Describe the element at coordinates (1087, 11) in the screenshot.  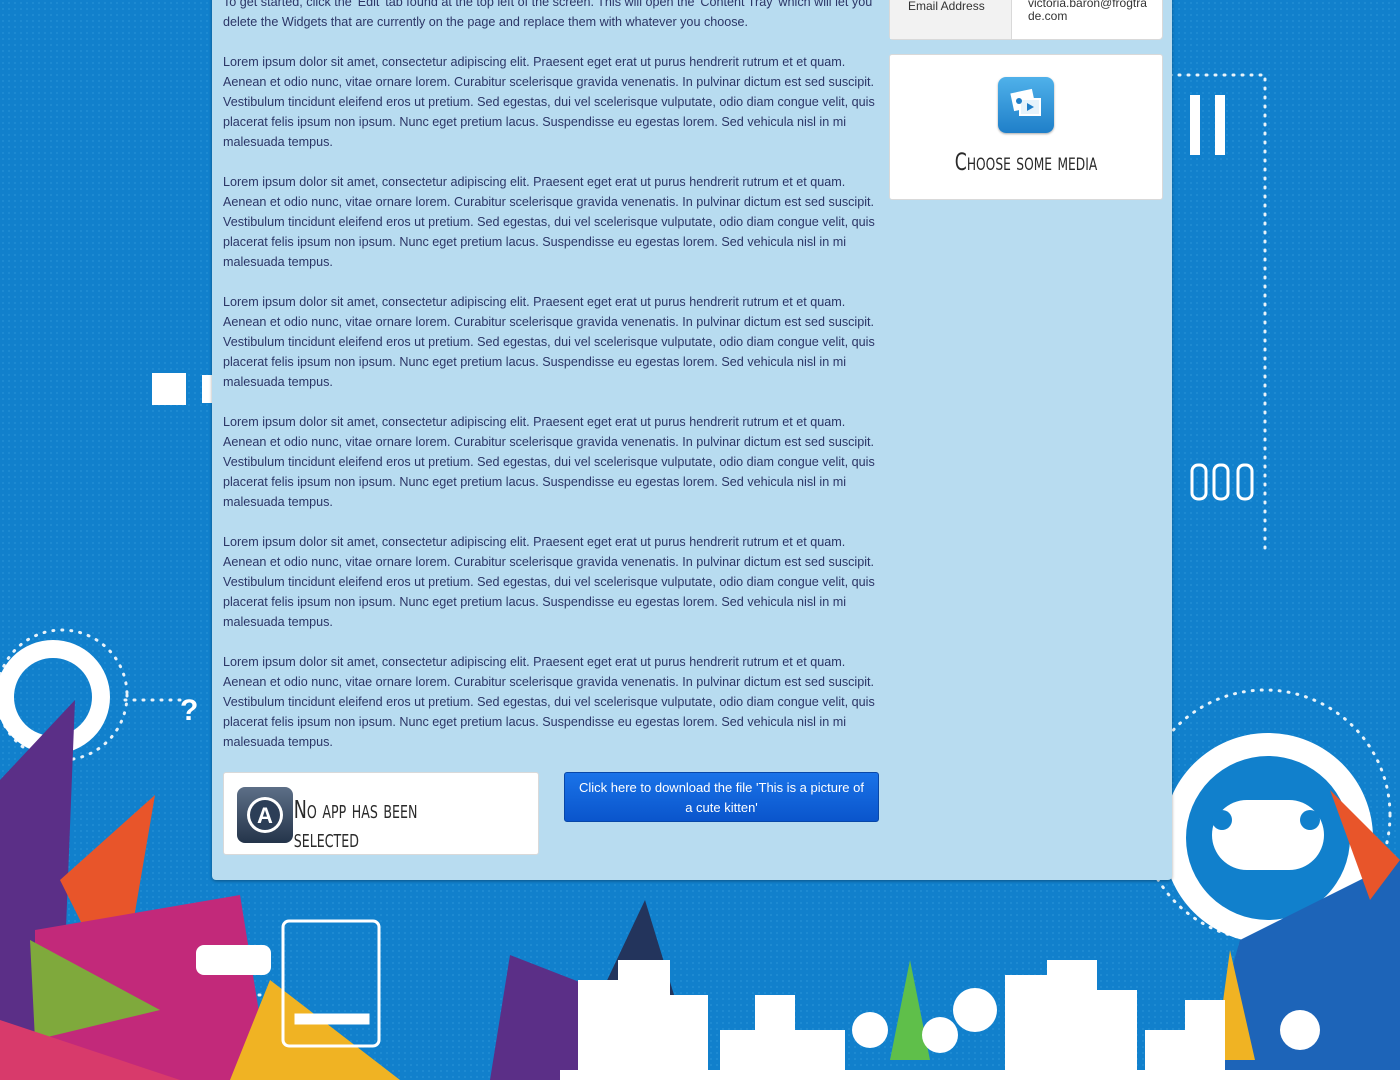
I see `email-value: victoria.baron@frogtrade.com` at that location.